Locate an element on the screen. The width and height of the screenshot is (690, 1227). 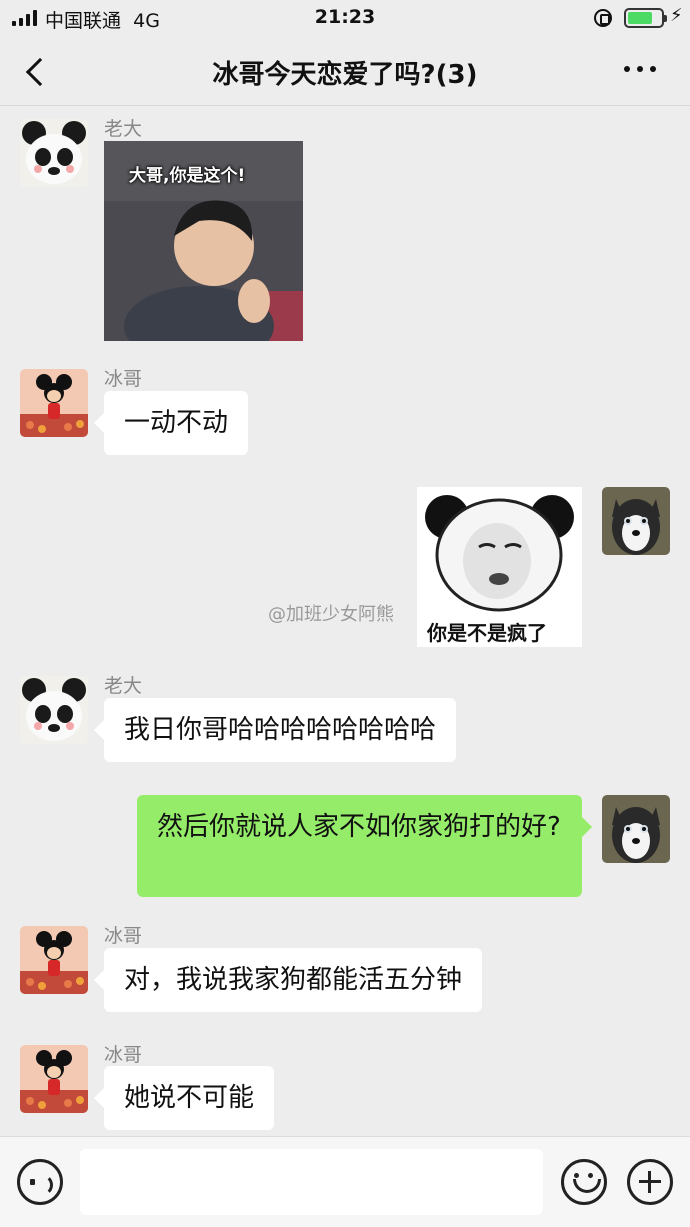
more-options-button is located at coordinates (640, 69).